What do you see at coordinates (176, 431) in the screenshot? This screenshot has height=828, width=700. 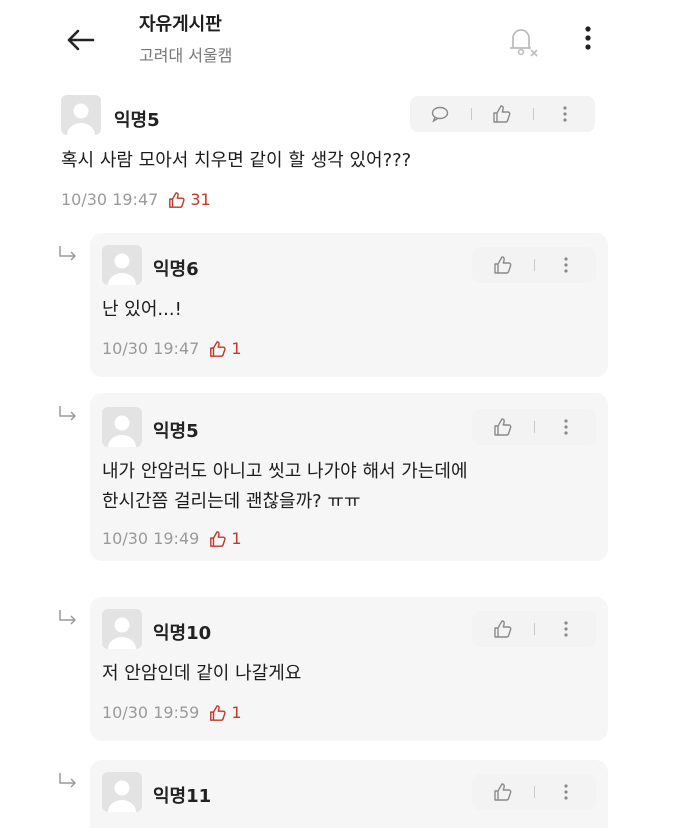 I see `reply-author: 익명5` at bounding box center [176, 431].